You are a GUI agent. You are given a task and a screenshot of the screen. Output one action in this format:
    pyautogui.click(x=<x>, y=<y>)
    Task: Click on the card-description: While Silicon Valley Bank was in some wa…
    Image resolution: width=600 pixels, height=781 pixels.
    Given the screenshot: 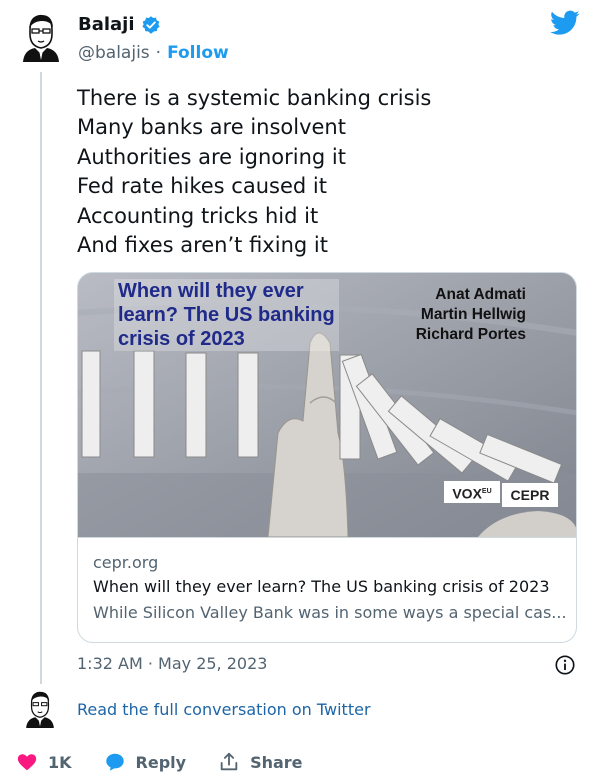 What is the action you would take?
    pyautogui.click(x=330, y=612)
    